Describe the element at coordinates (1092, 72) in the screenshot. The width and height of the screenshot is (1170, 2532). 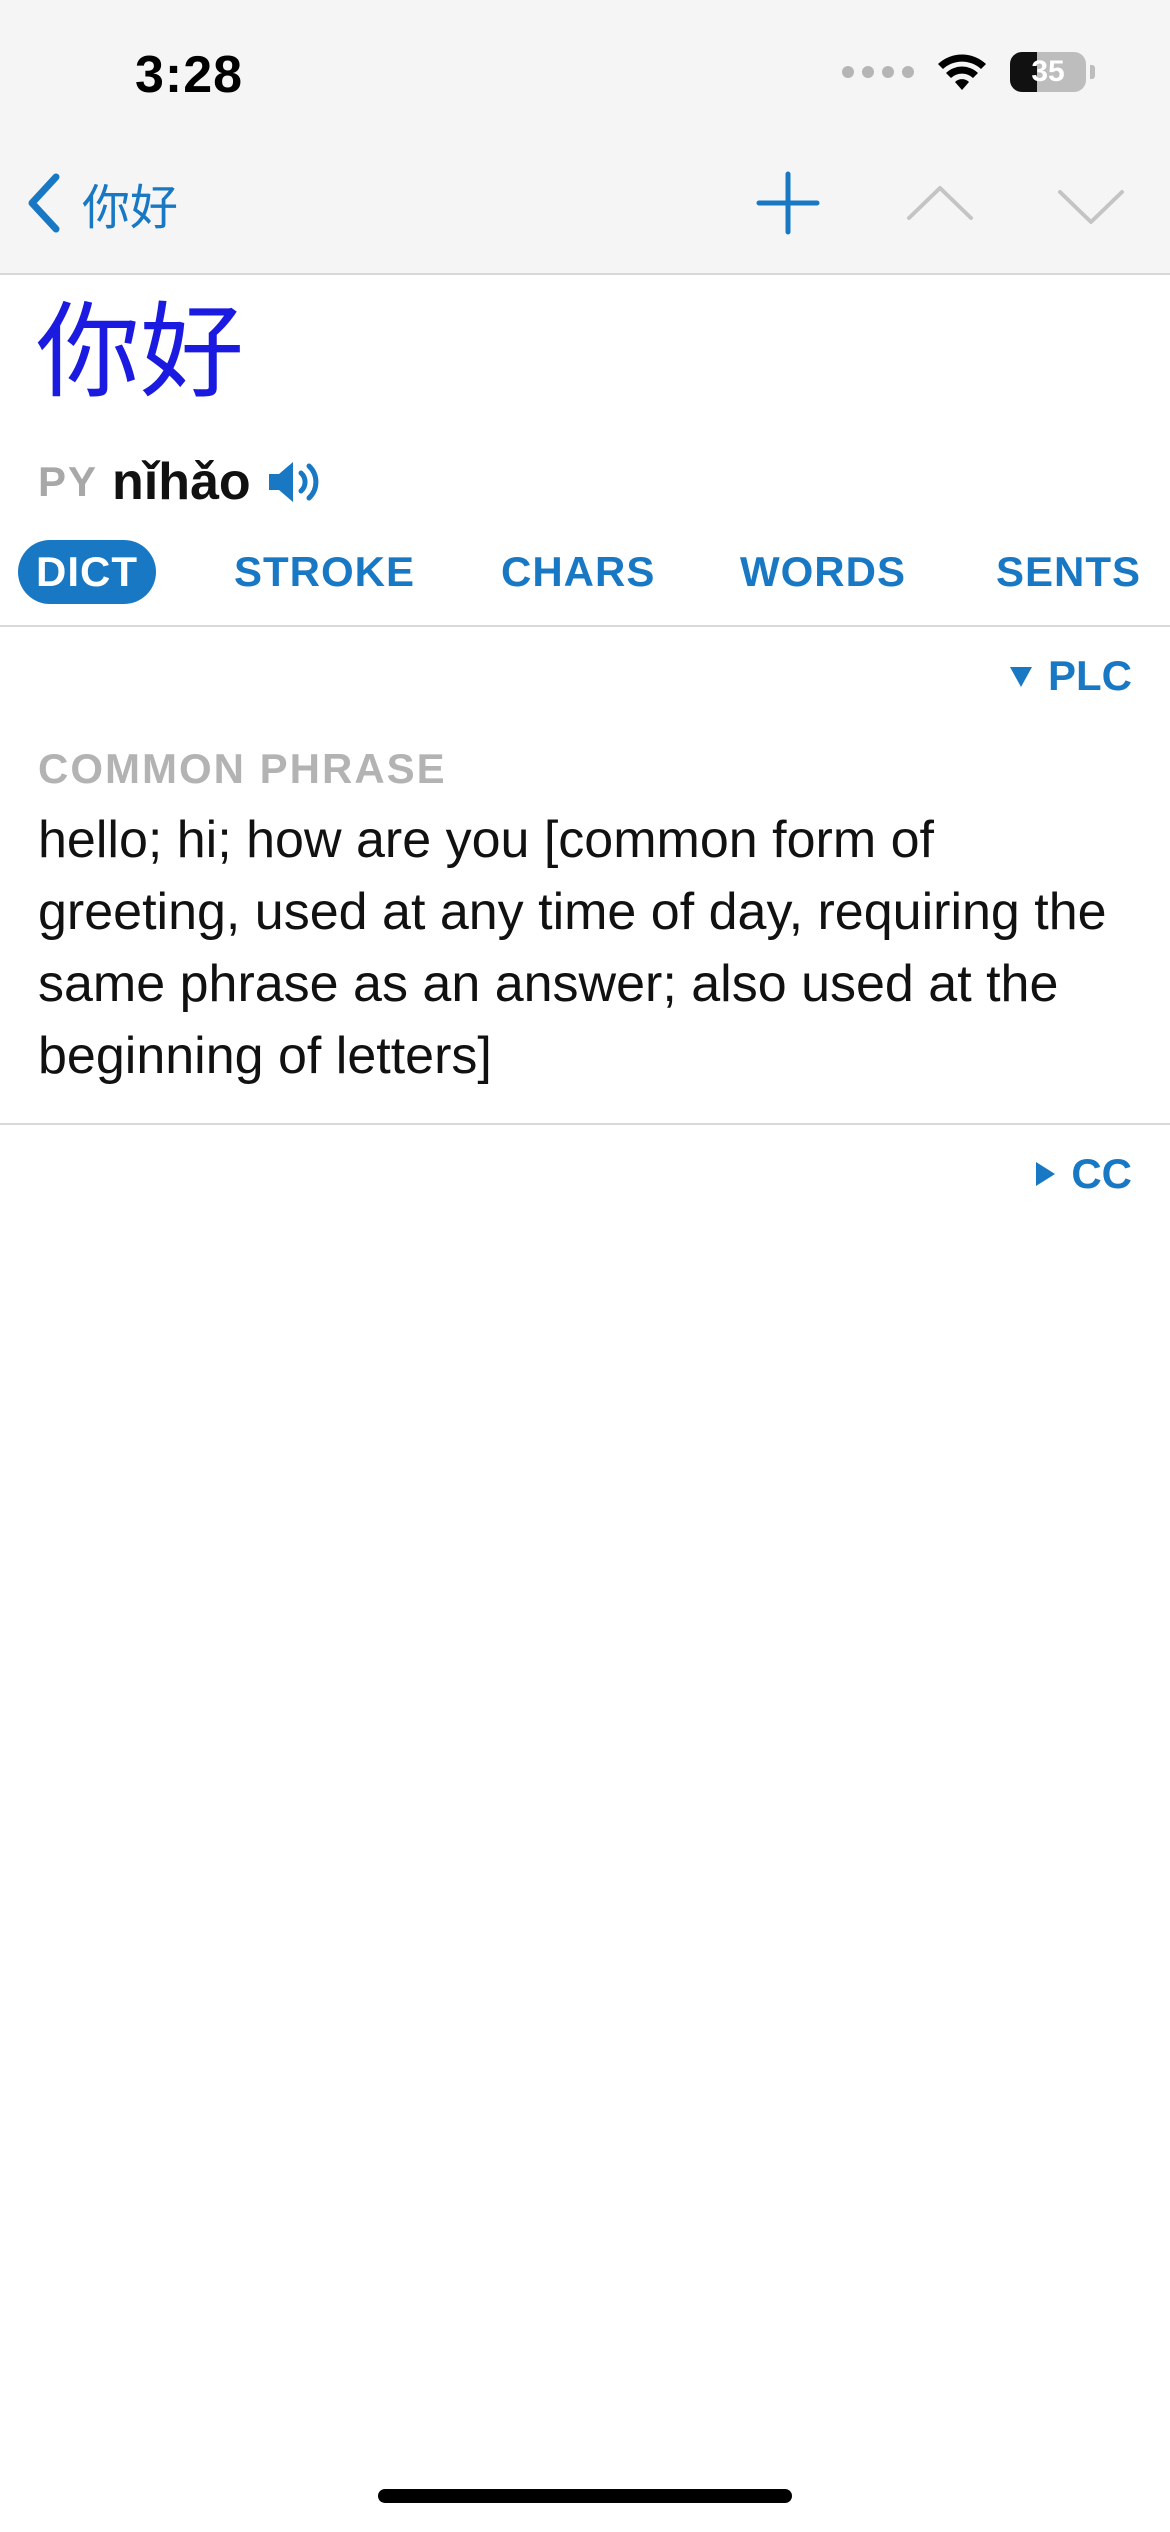
I see `battery-cap` at that location.